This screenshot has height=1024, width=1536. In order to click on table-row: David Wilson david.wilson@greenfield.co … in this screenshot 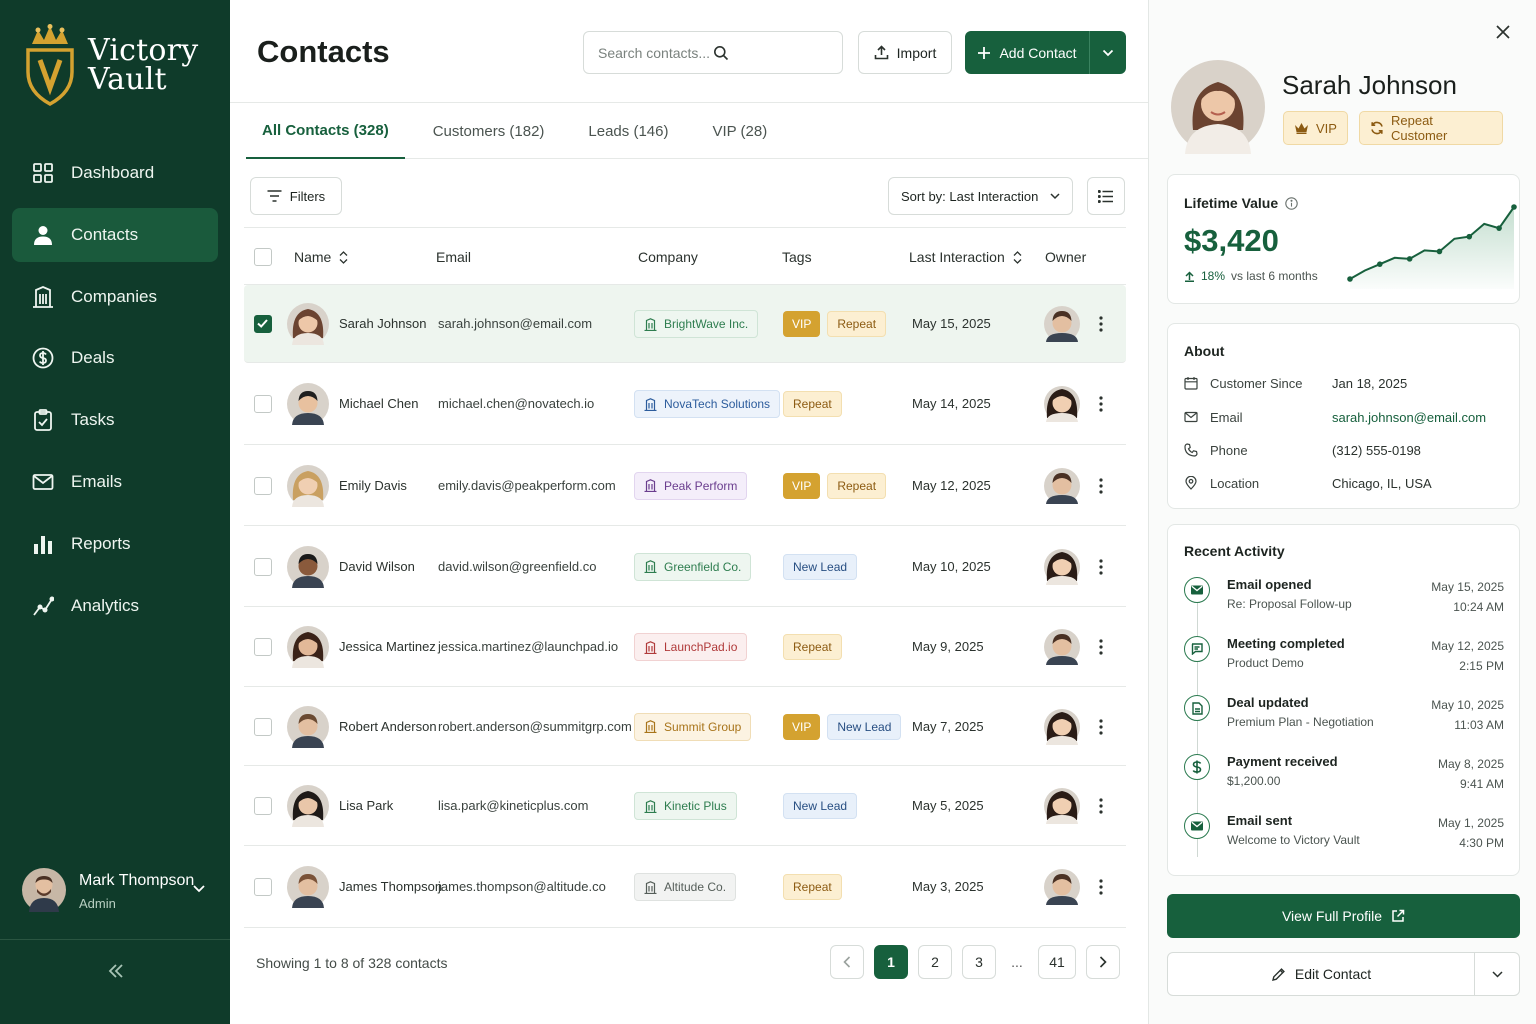, I will do `click(685, 566)`.